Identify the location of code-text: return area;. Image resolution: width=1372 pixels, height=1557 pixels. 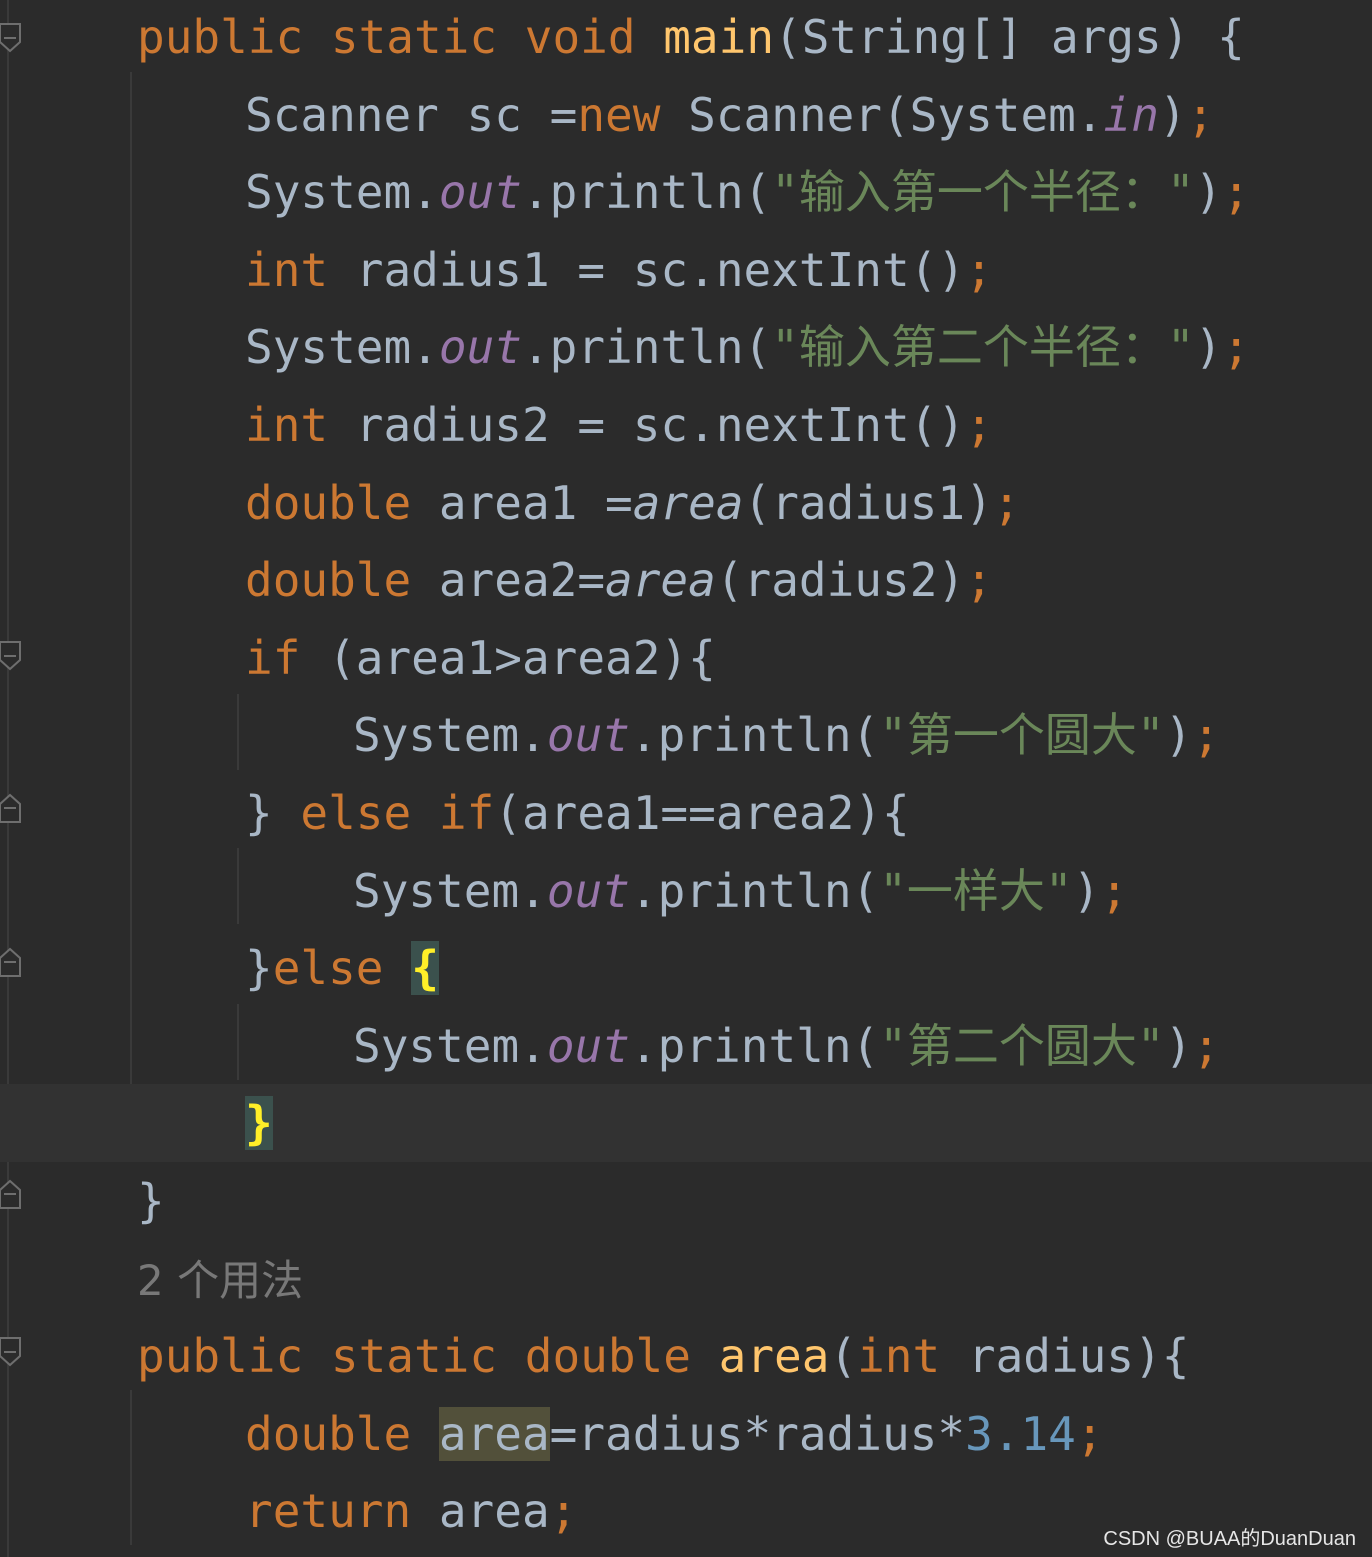
(411, 1511).